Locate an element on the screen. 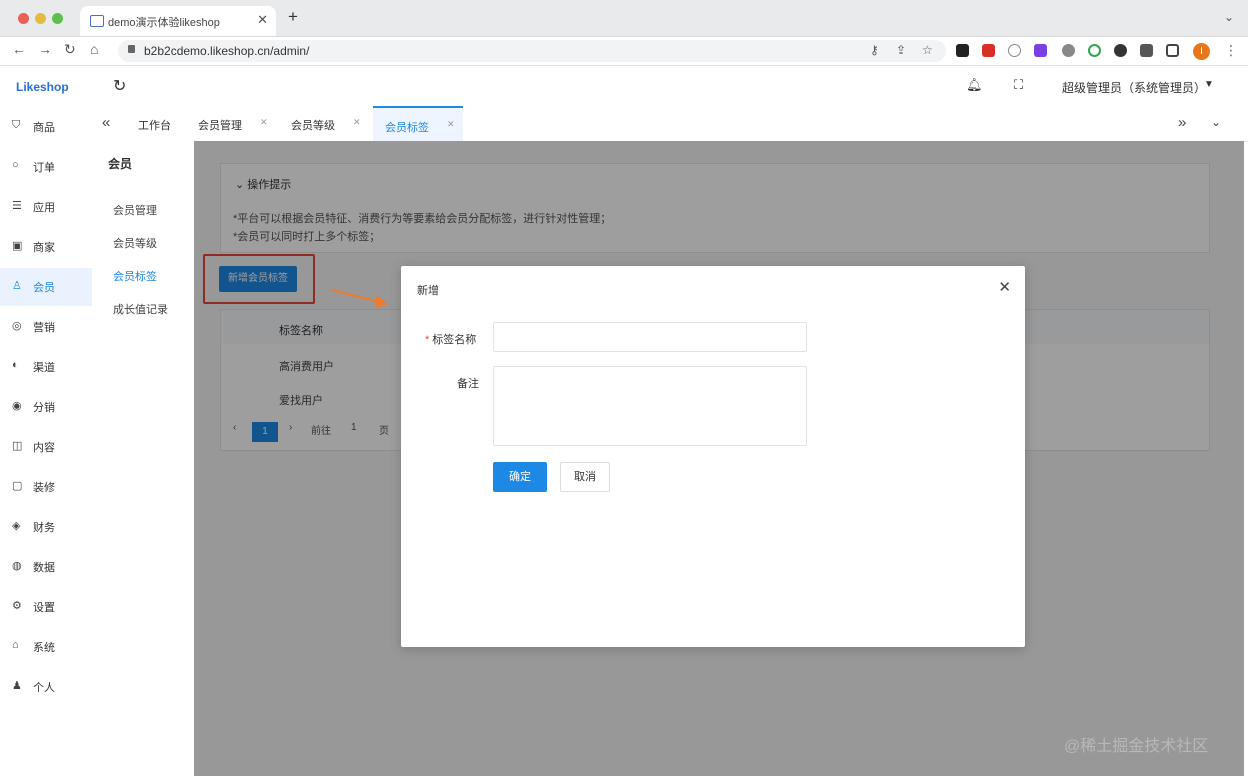 Image resolution: width=1248 pixels, height=776 pixels. tab-member-tags: 会员标签 ✕ is located at coordinates (418, 124).